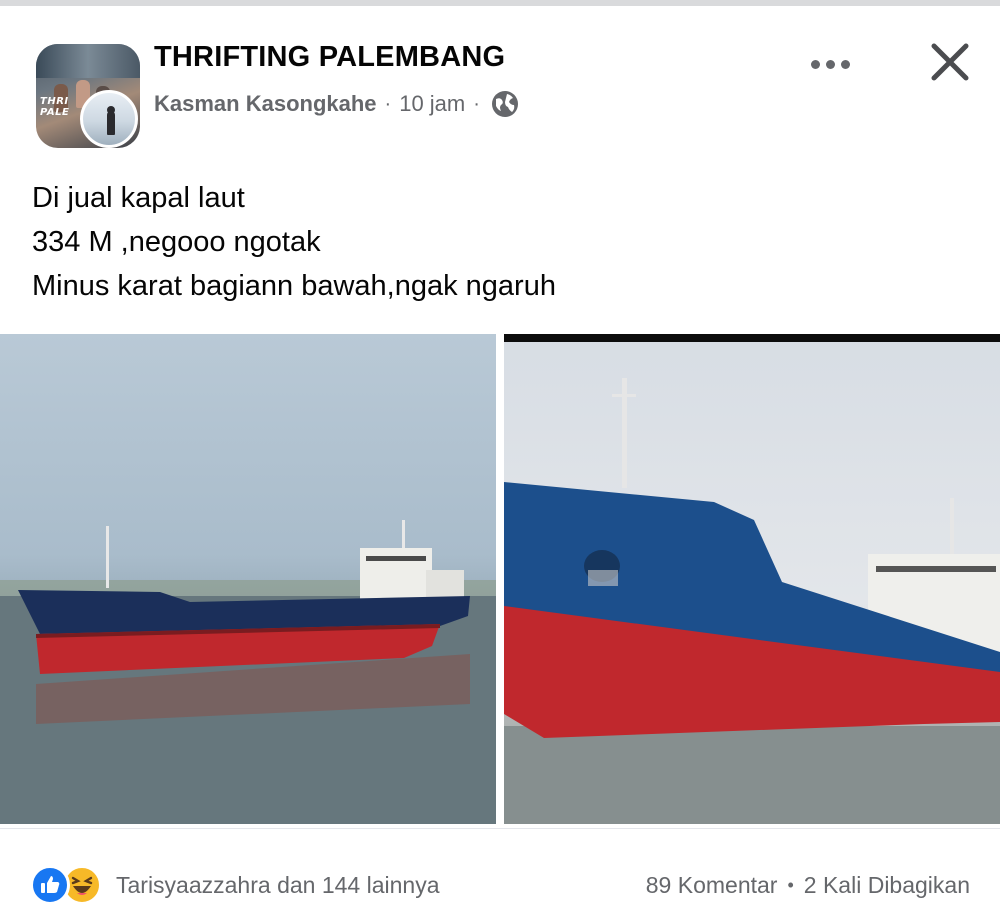 This screenshot has width=1000, height=918. What do you see at coordinates (500, 828) in the screenshot?
I see `footer-divider` at bounding box center [500, 828].